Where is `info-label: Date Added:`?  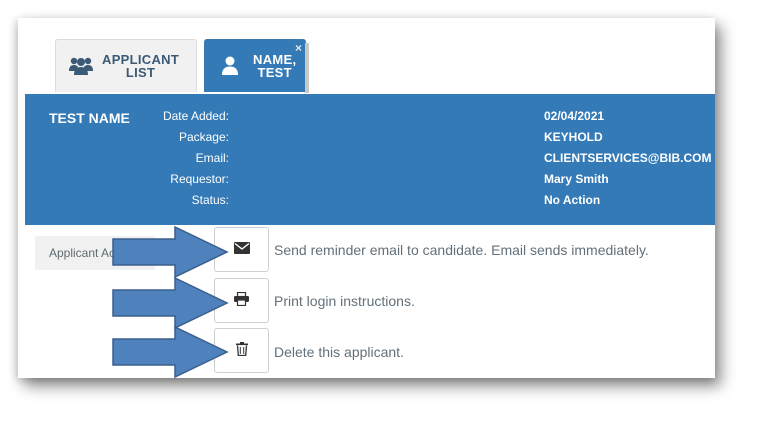
info-label: Date Added: is located at coordinates (195, 116).